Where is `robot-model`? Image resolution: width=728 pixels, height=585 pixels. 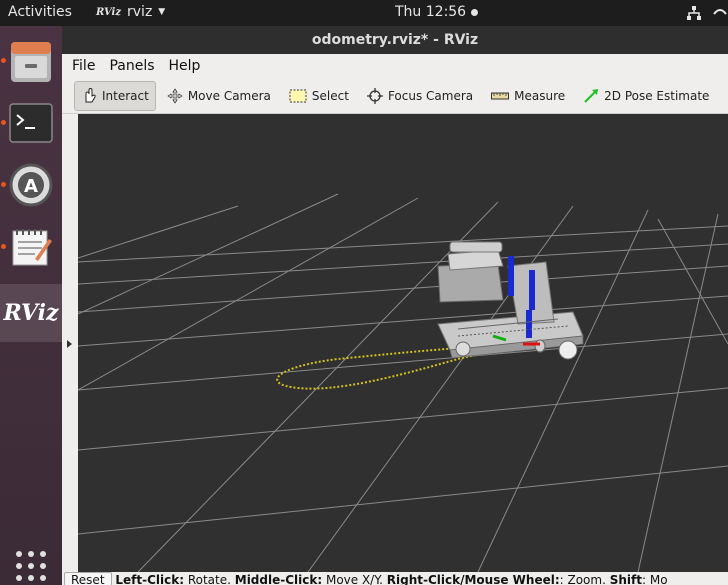 robot-model is located at coordinates (510, 300).